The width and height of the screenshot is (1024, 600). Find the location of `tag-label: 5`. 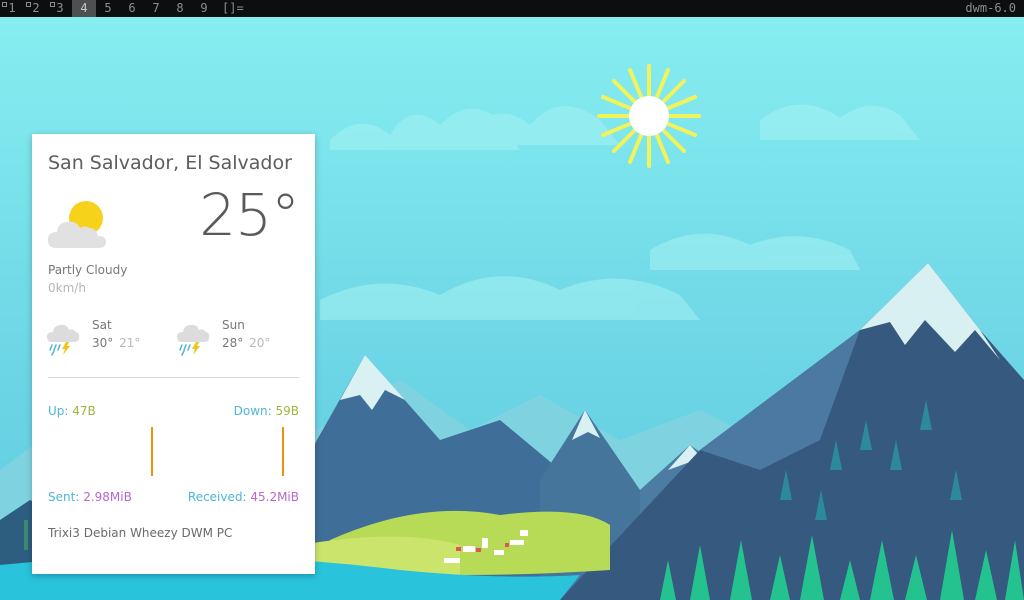

tag-label: 5 is located at coordinates (108, 8).